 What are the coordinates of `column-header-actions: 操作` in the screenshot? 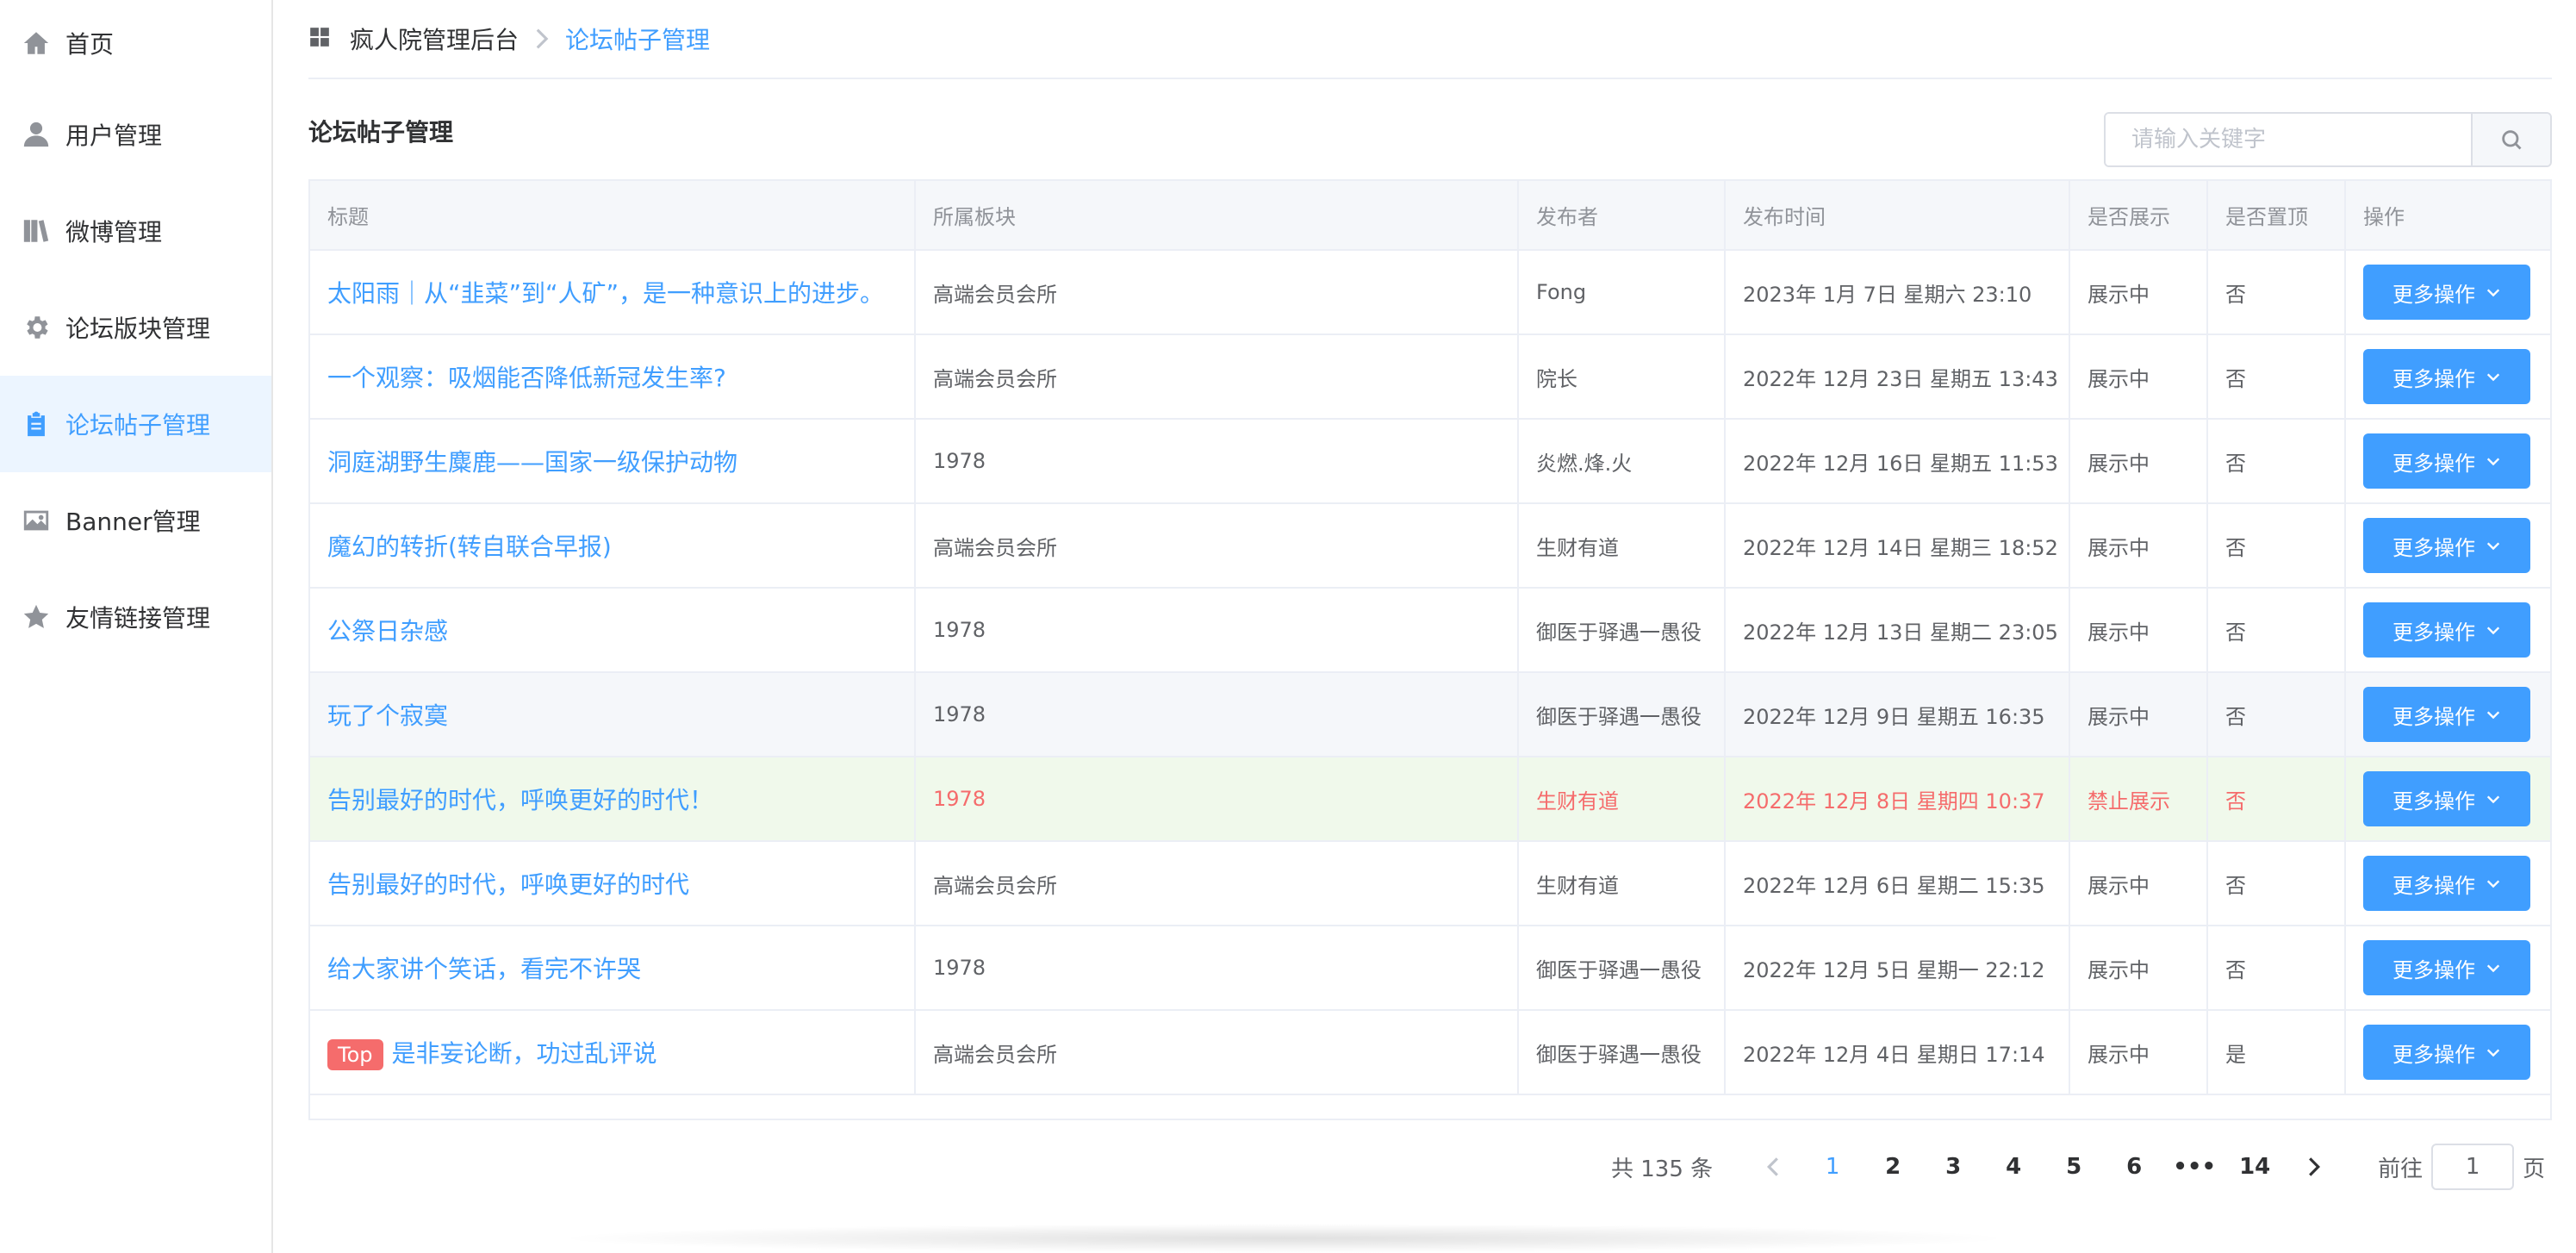 It's located at (2448, 216).